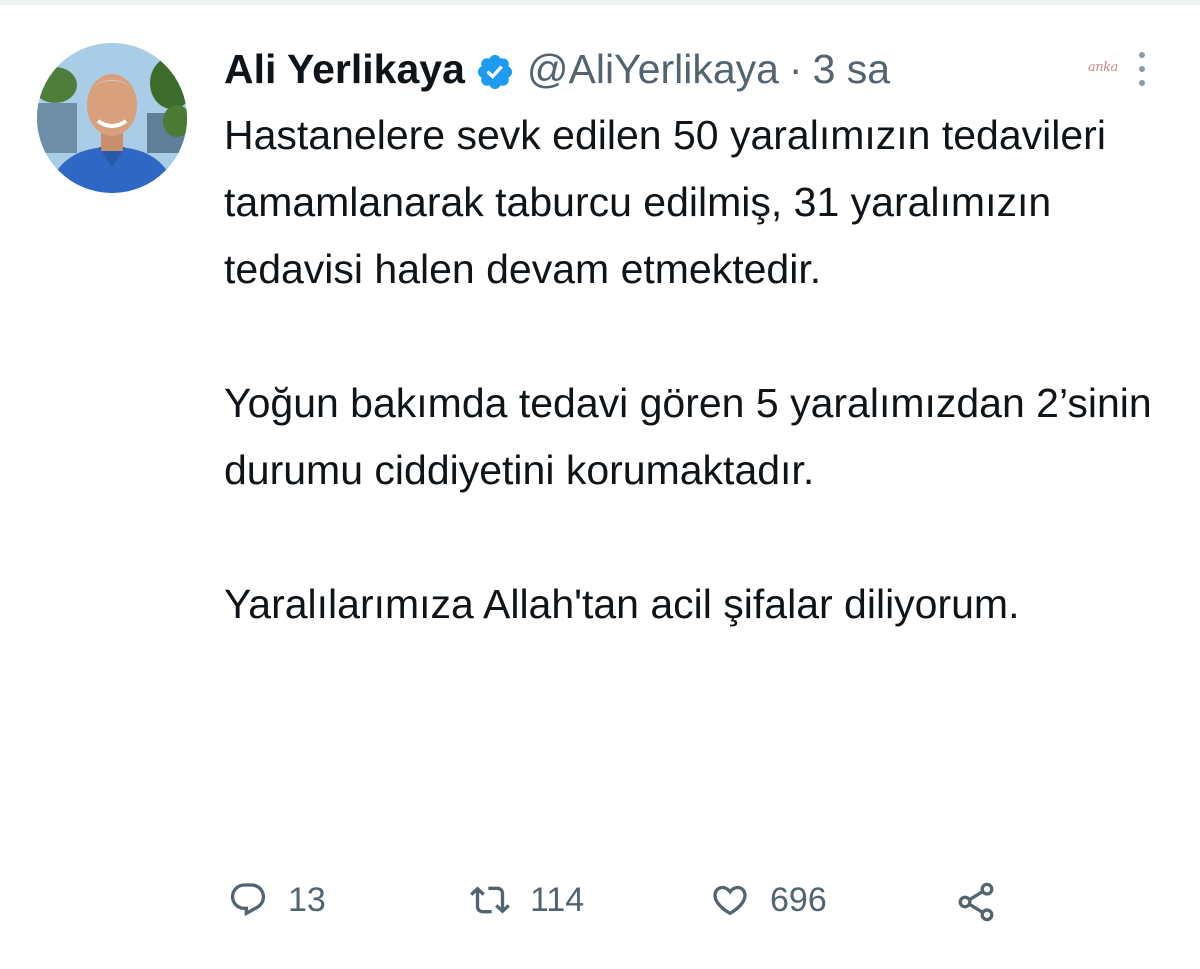 This screenshot has width=1200, height=969. Describe the element at coordinates (628, 900) in the screenshot. I see `action-bar: 13 114 696` at that location.